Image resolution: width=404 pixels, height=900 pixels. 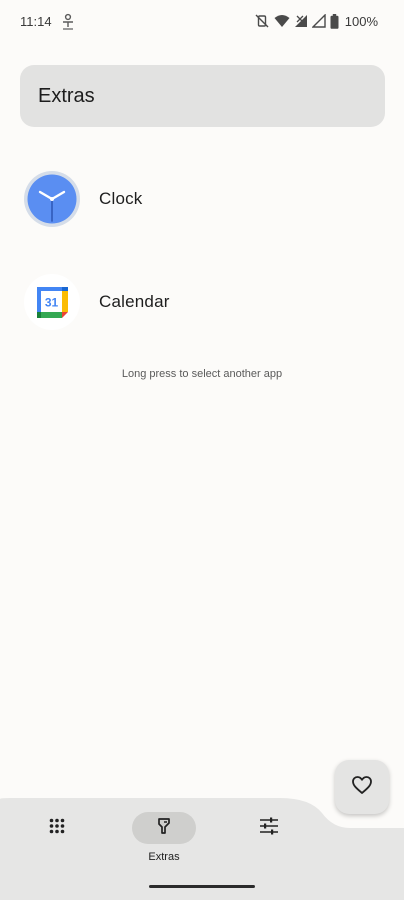 I want to click on heart-icon, so click(x=362, y=787).